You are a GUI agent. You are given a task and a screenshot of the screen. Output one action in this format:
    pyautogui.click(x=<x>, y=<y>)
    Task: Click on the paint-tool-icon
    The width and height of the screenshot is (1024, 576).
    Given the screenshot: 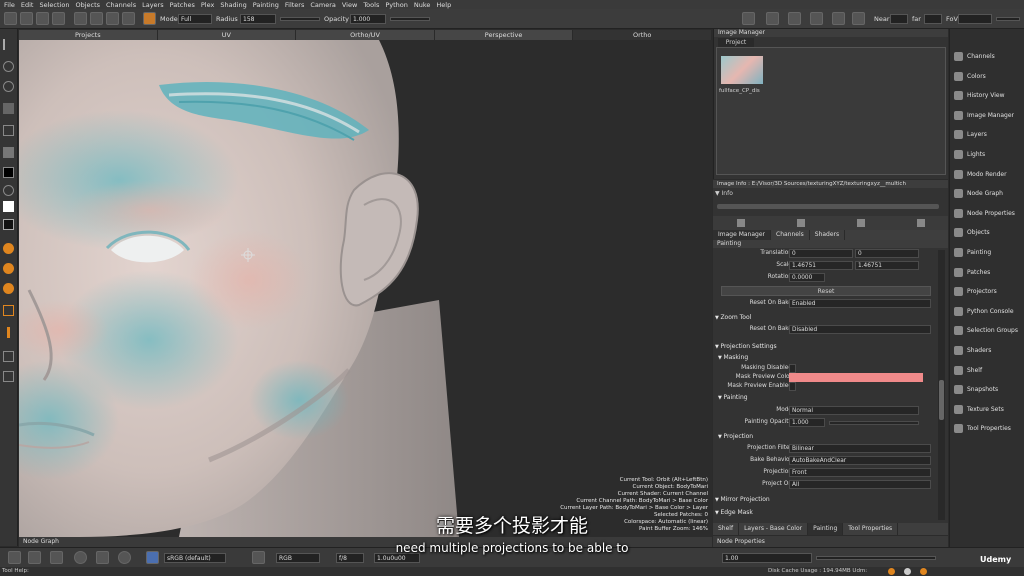 What is the action you would take?
    pyautogui.click(x=8, y=108)
    